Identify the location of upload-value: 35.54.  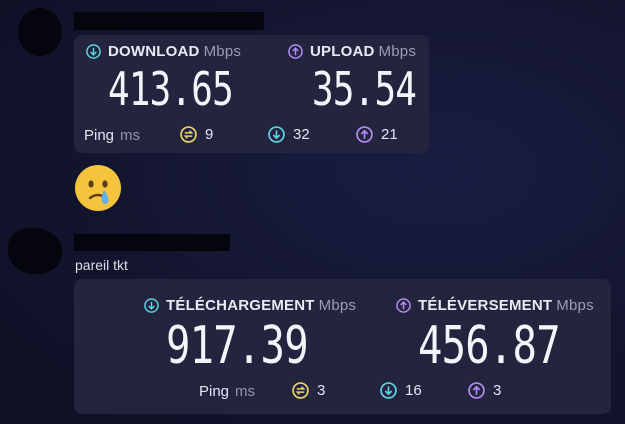
(364, 89).